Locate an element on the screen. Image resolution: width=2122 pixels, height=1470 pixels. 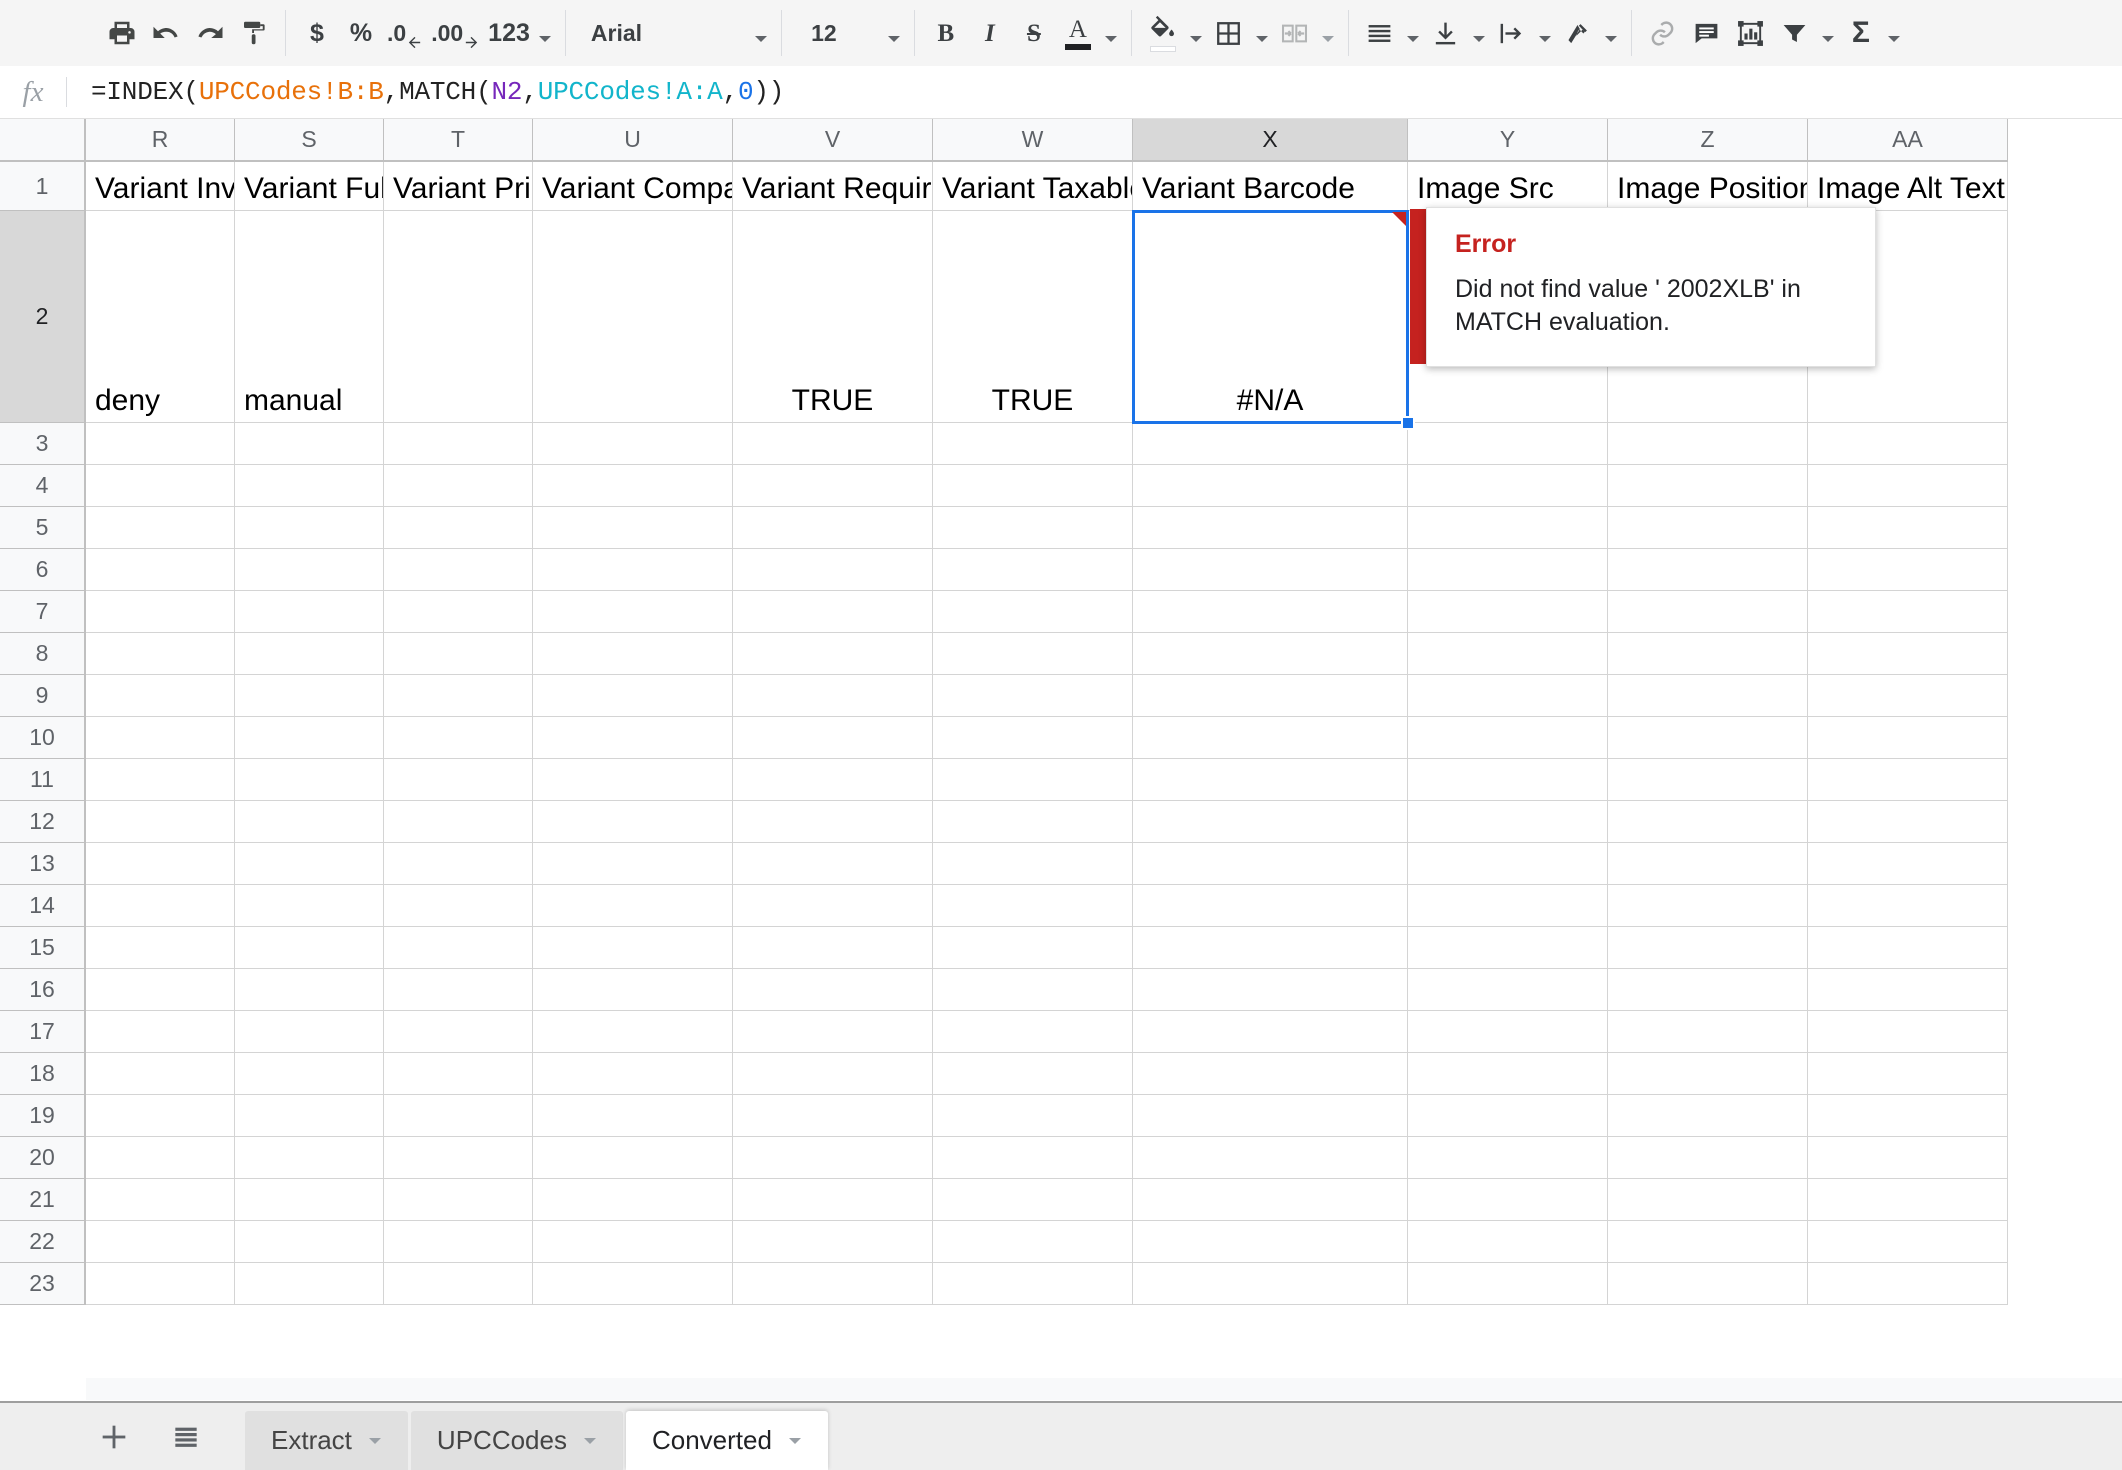
cell-W20 is located at coordinates (1033, 1158).